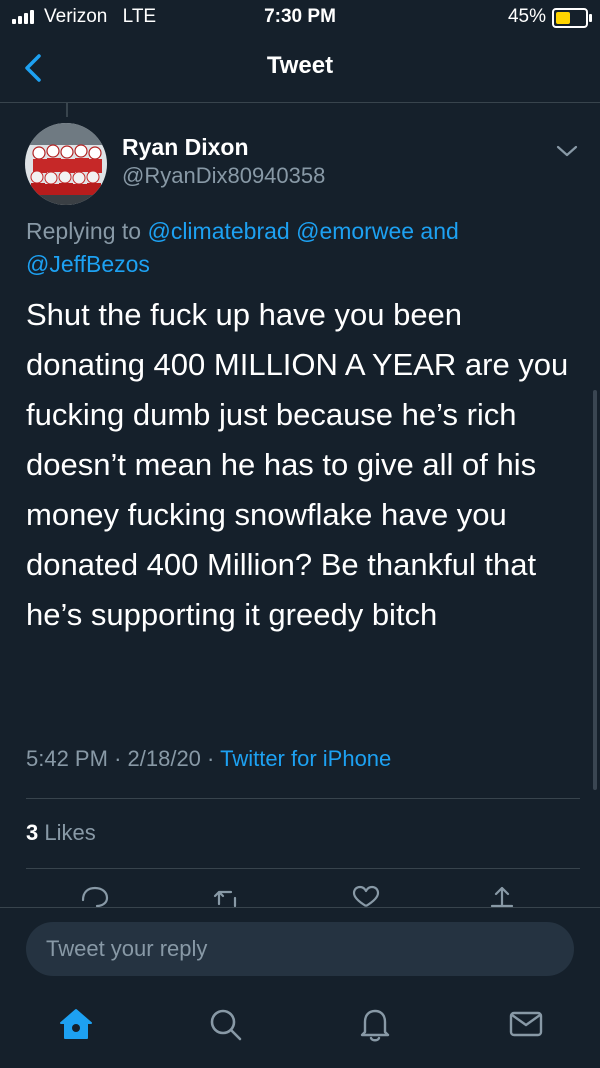 The width and height of the screenshot is (600, 1068). I want to click on chevron-down-icon, so click(567, 151).